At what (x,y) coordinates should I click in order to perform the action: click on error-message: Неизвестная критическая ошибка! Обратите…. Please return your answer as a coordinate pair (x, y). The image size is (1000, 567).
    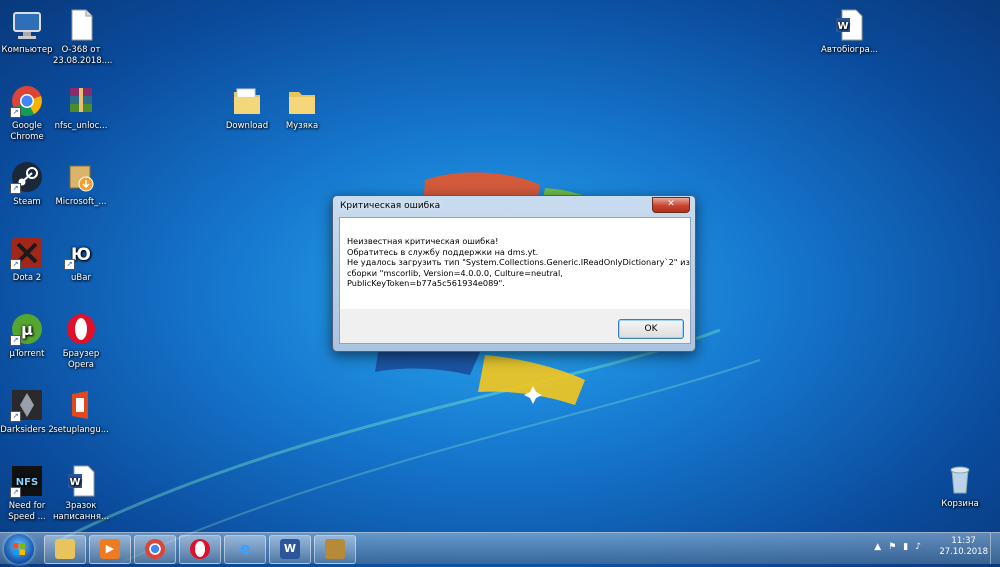
    Looking at the image, I should click on (518, 262).